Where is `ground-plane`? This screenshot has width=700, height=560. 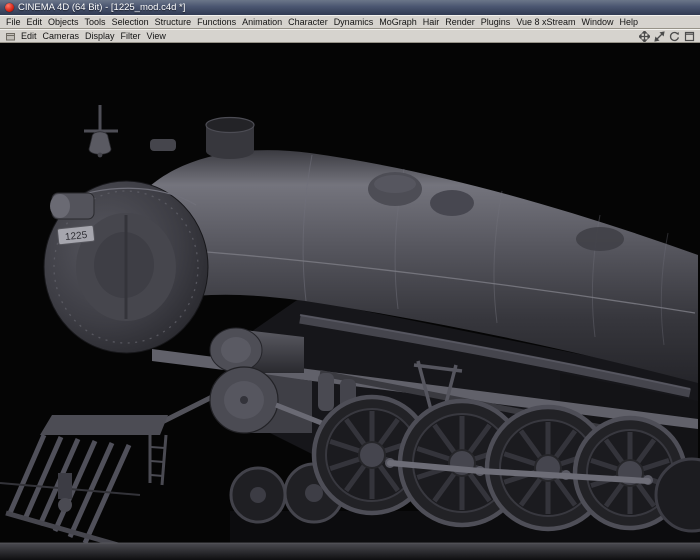 ground-plane is located at coordinates (350, 551).